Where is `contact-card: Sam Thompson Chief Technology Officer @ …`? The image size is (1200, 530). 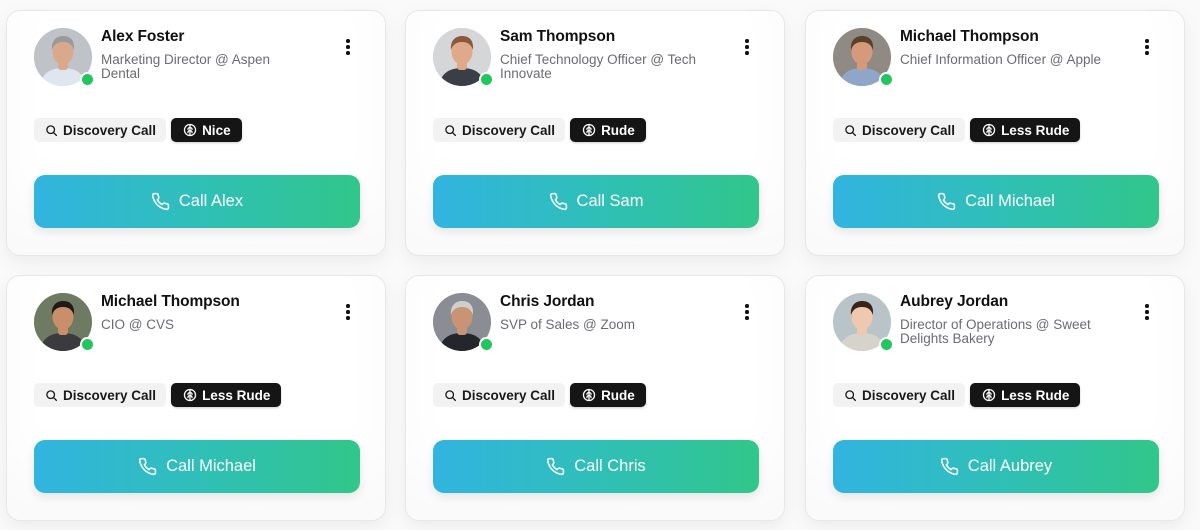
contact-card: Sam Thompson Chief Technology Officer @ … is located at coordinates (595, 133).